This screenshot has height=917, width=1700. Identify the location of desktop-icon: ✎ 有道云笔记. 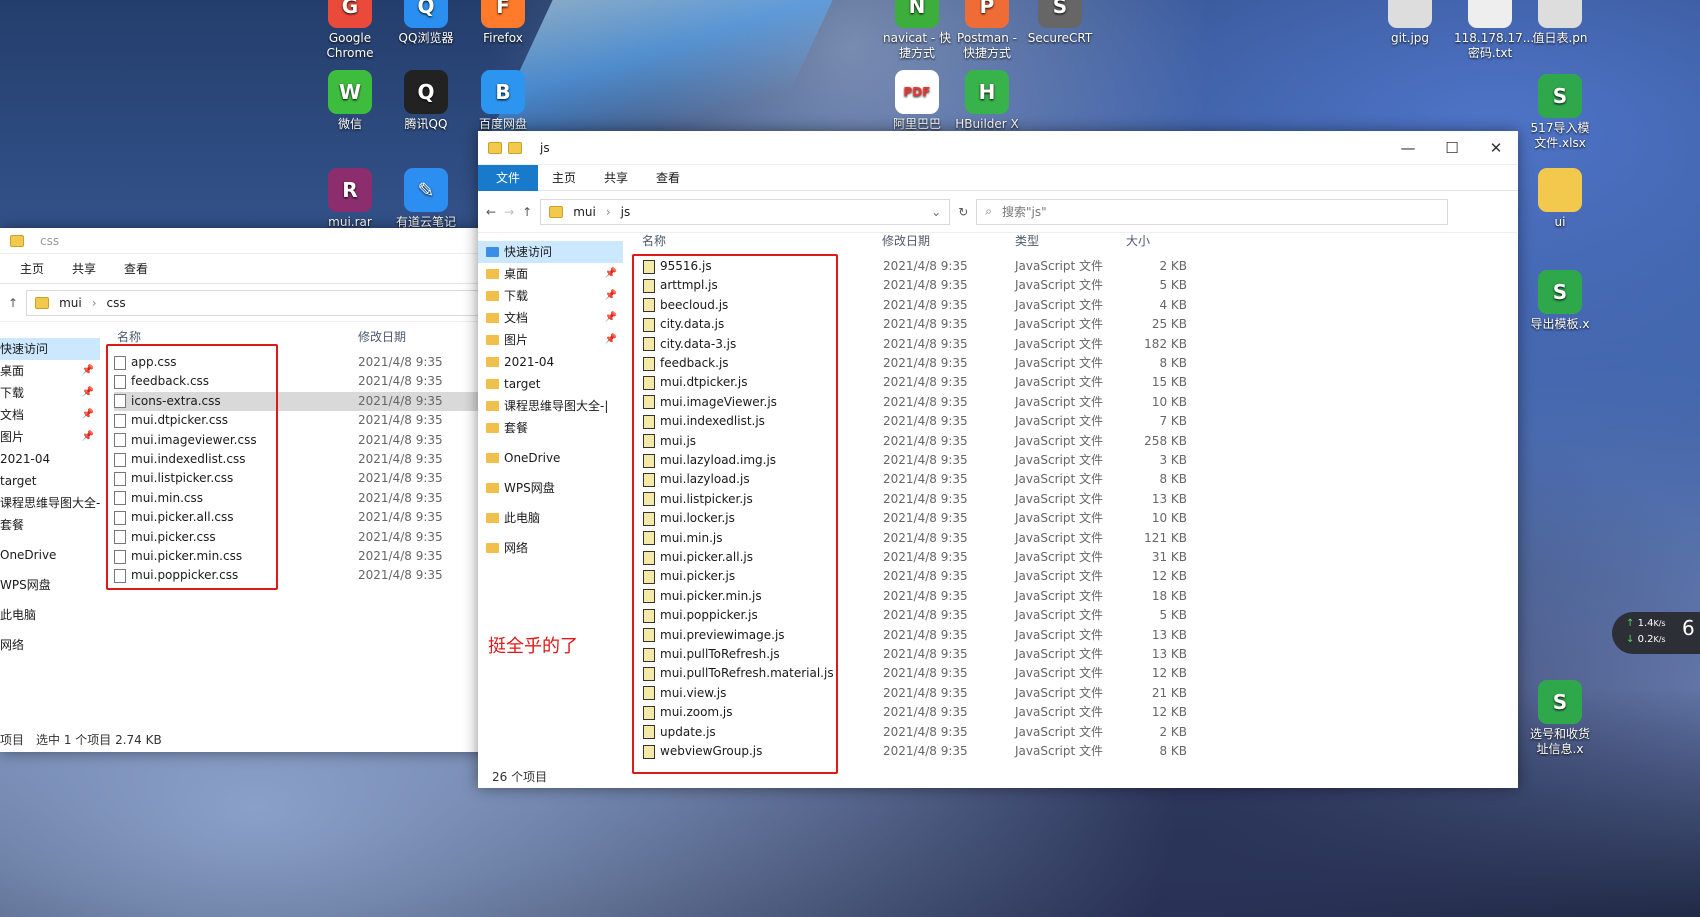
(426, 199).